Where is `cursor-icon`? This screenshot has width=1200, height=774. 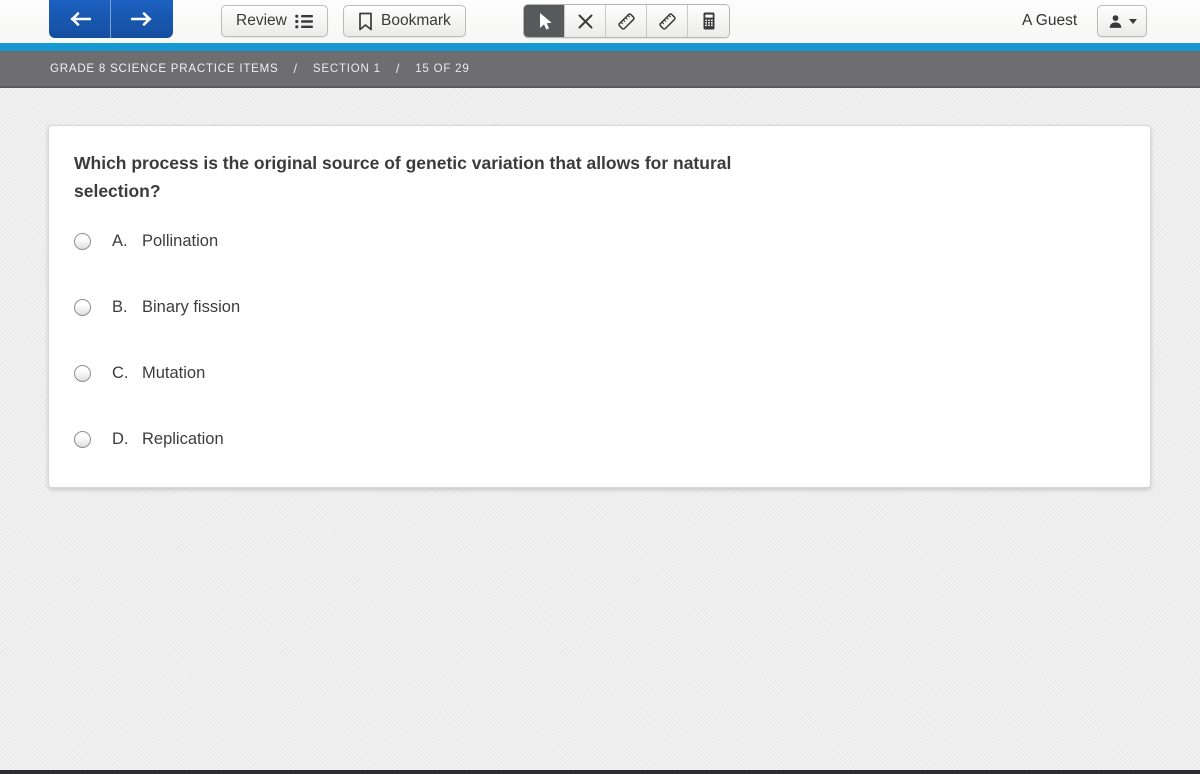
cursor-icon is located at coordinates (544, 21).